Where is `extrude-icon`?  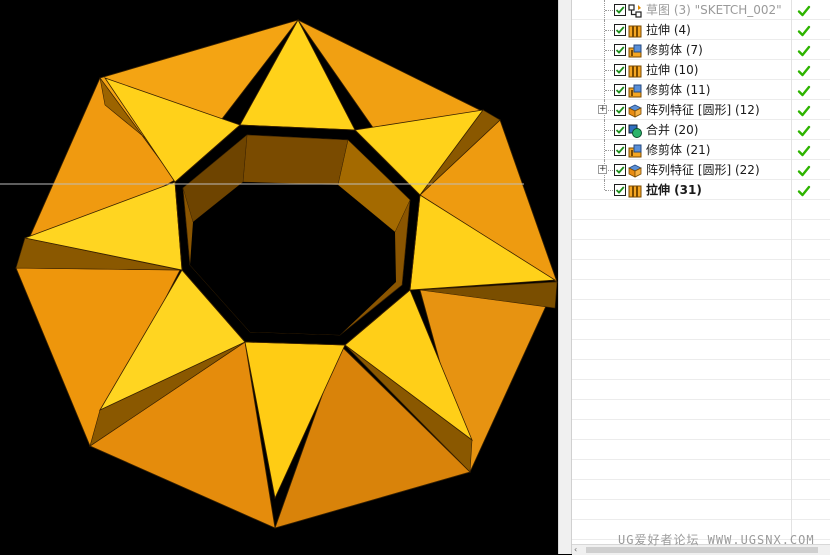 extrude-icon is located at coordinates (635, 70).